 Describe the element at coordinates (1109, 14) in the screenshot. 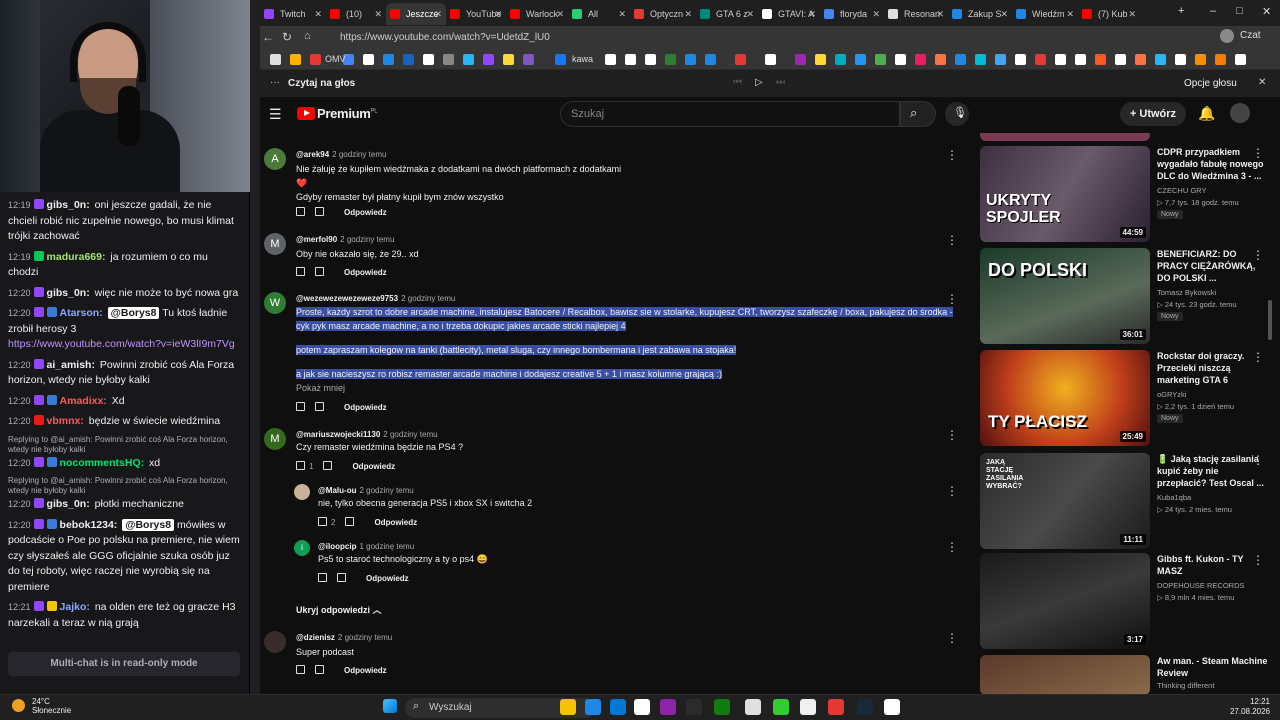

I see `tab: (7) Kub ✕` at that location.